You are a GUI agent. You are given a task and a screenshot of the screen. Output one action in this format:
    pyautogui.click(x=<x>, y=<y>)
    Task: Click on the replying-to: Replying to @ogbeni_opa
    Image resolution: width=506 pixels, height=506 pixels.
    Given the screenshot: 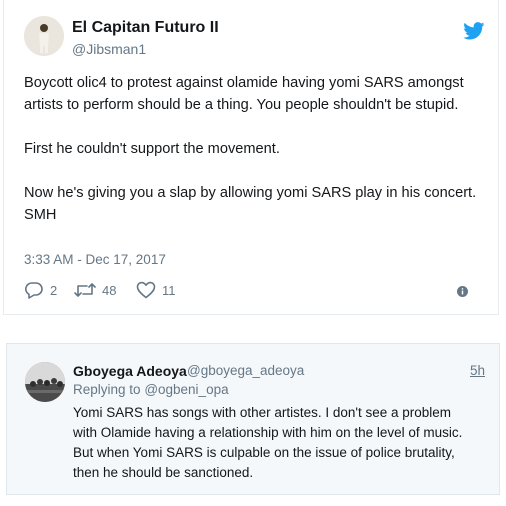 What is the action you would take?
    pyautogui.click(x=151, y=389)
    